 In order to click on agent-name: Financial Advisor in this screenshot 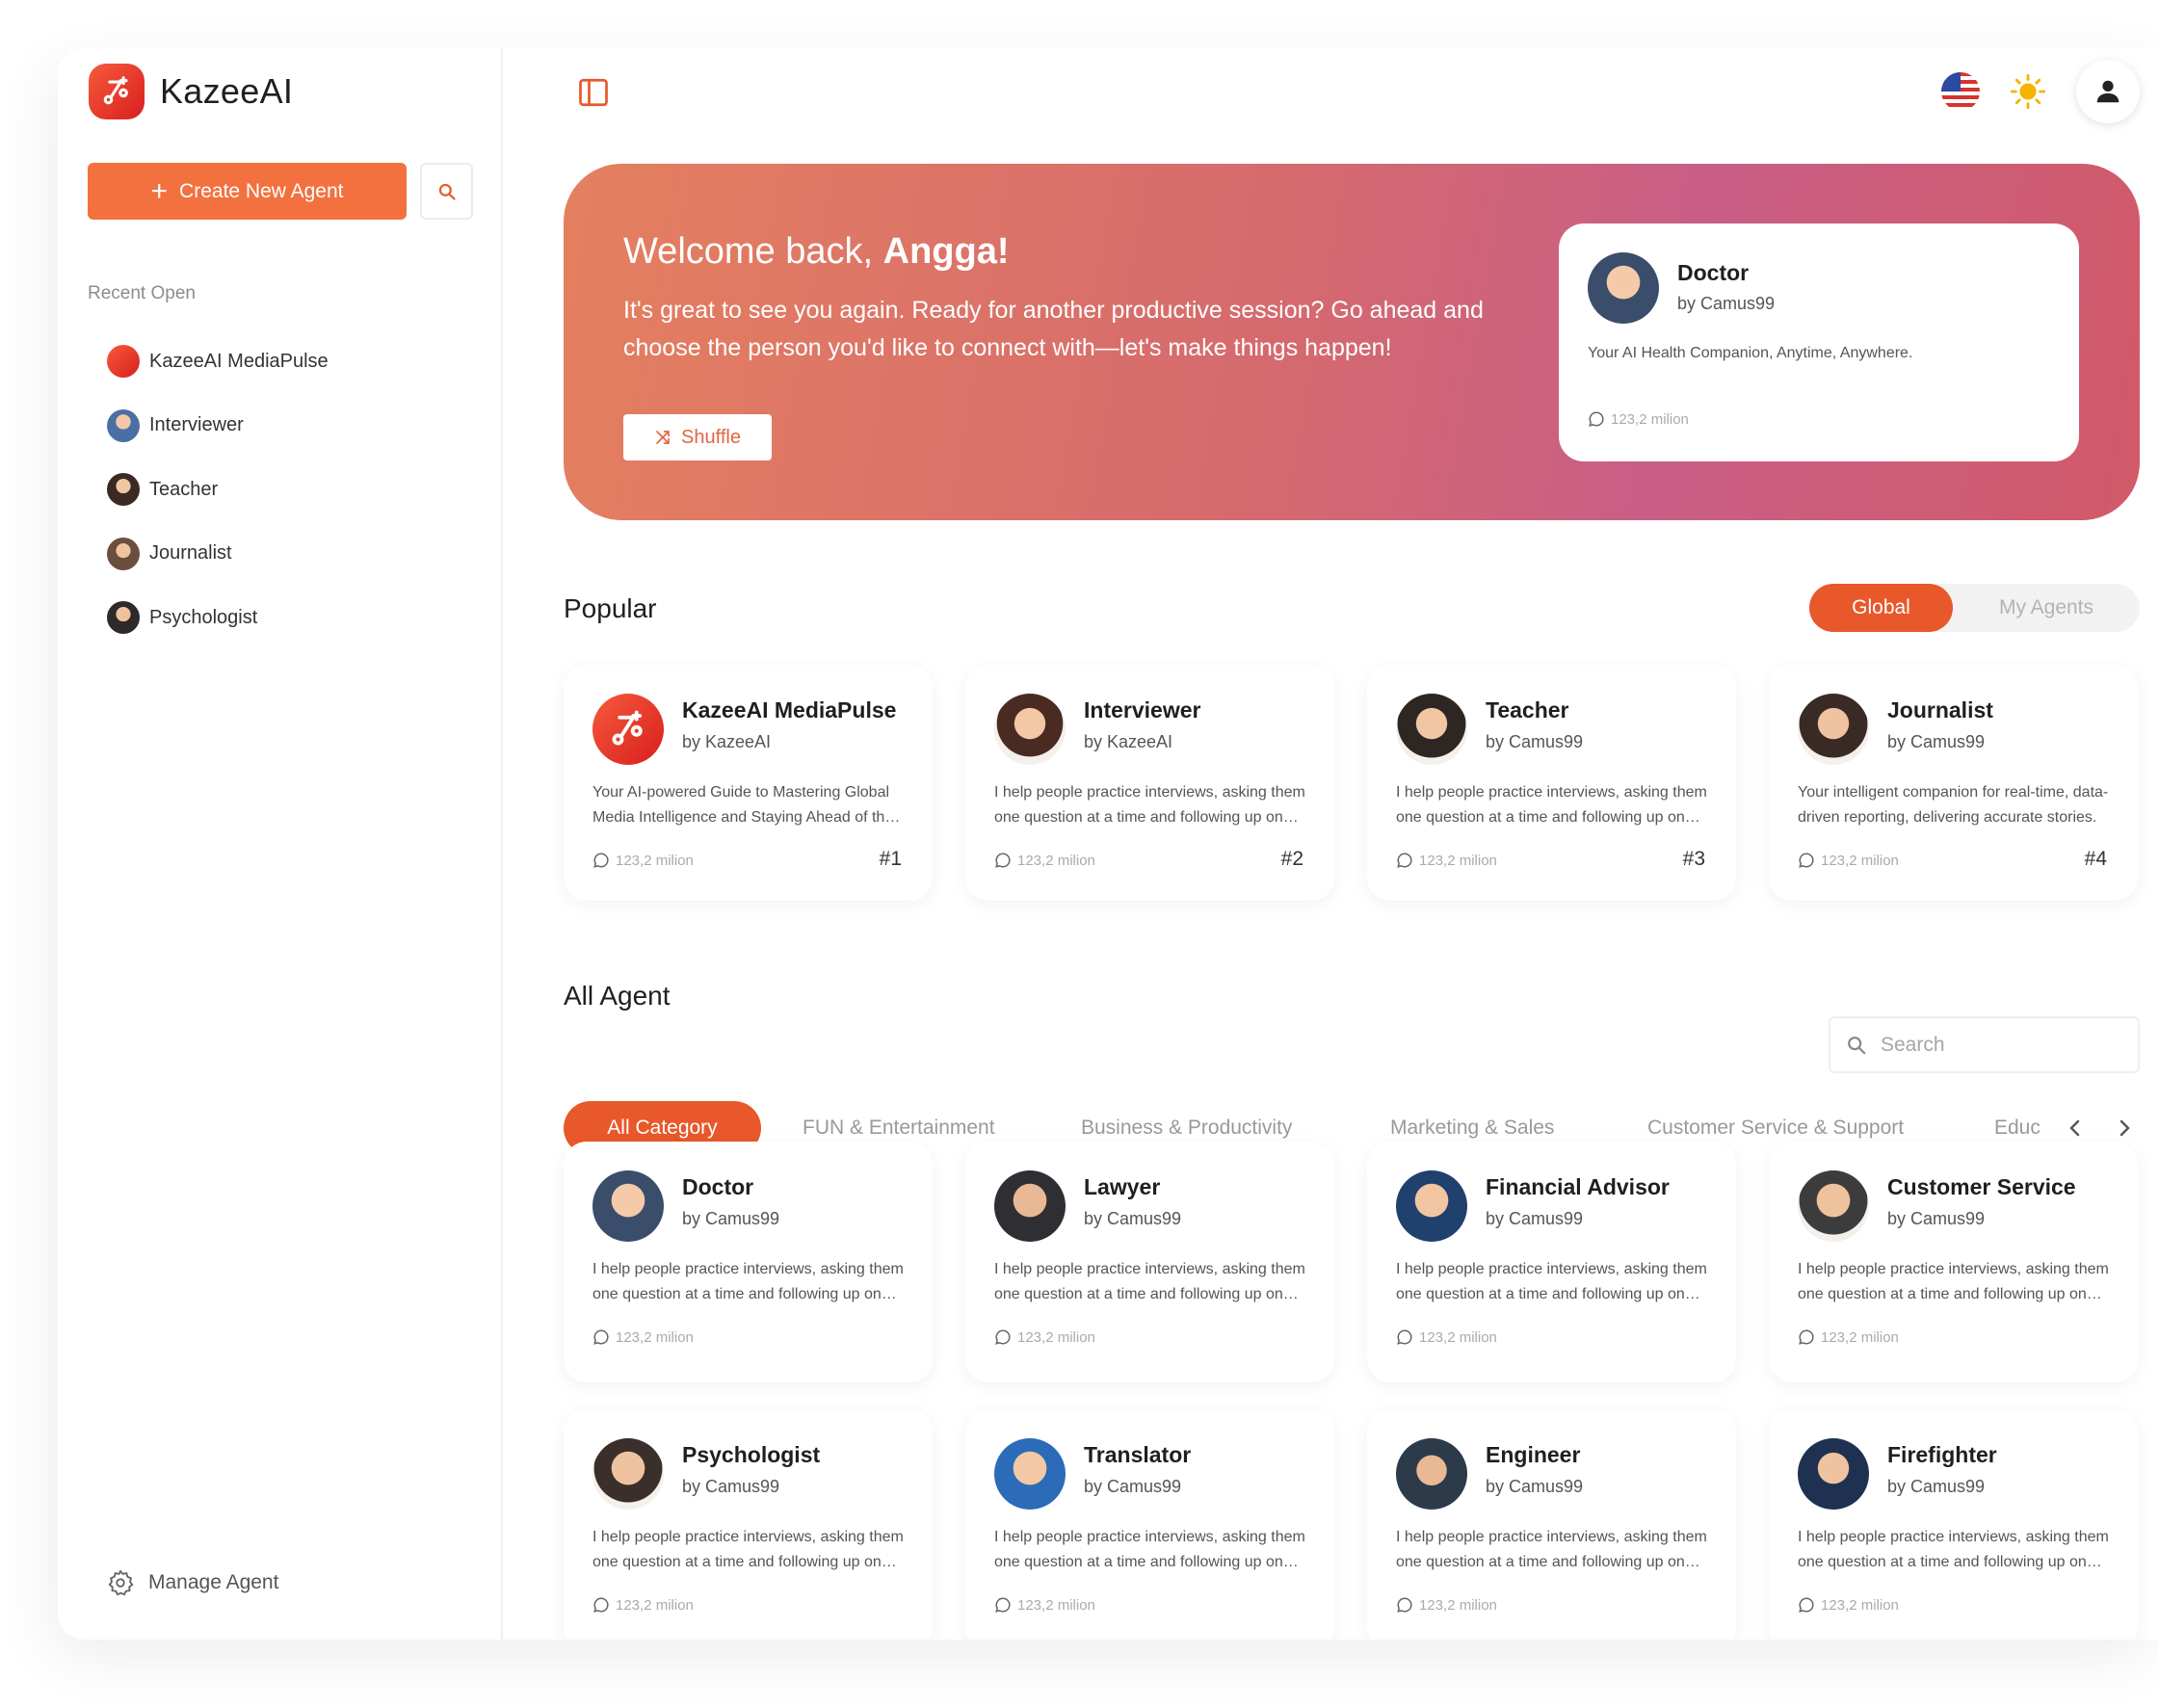, I will do `click(1578, 1186)`.